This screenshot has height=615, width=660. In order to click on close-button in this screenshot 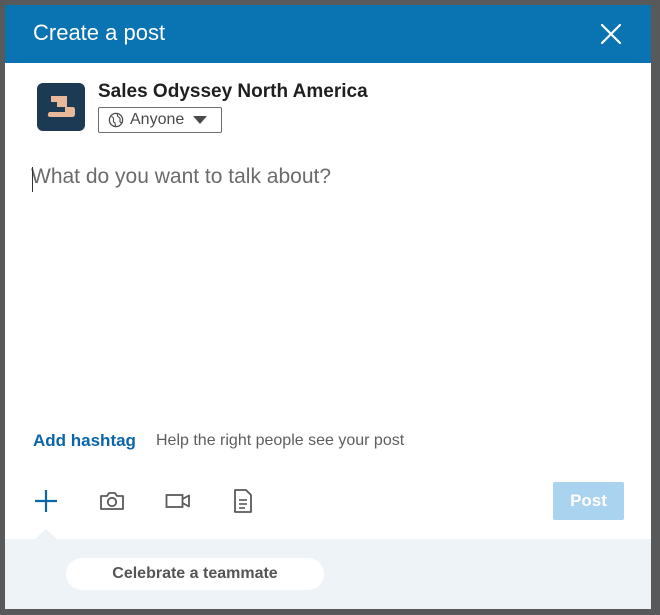, I will do `click(611, 34)`.